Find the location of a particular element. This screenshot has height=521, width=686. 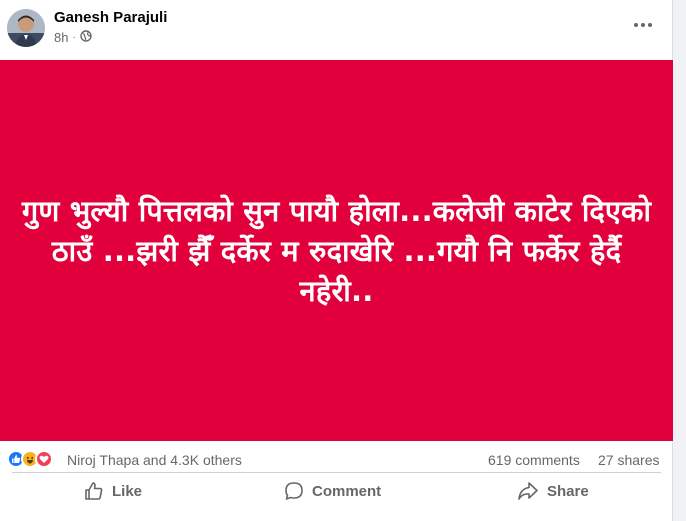

post-time: 8h is located at coordinates (61, 37).